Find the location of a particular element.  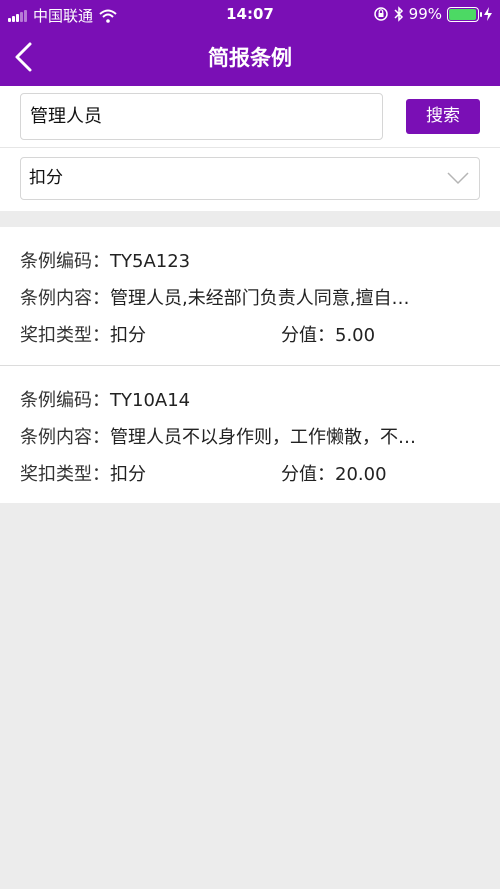

rule-code-row: 条例编码：TY10A14 is located at coordinates (105, 399).